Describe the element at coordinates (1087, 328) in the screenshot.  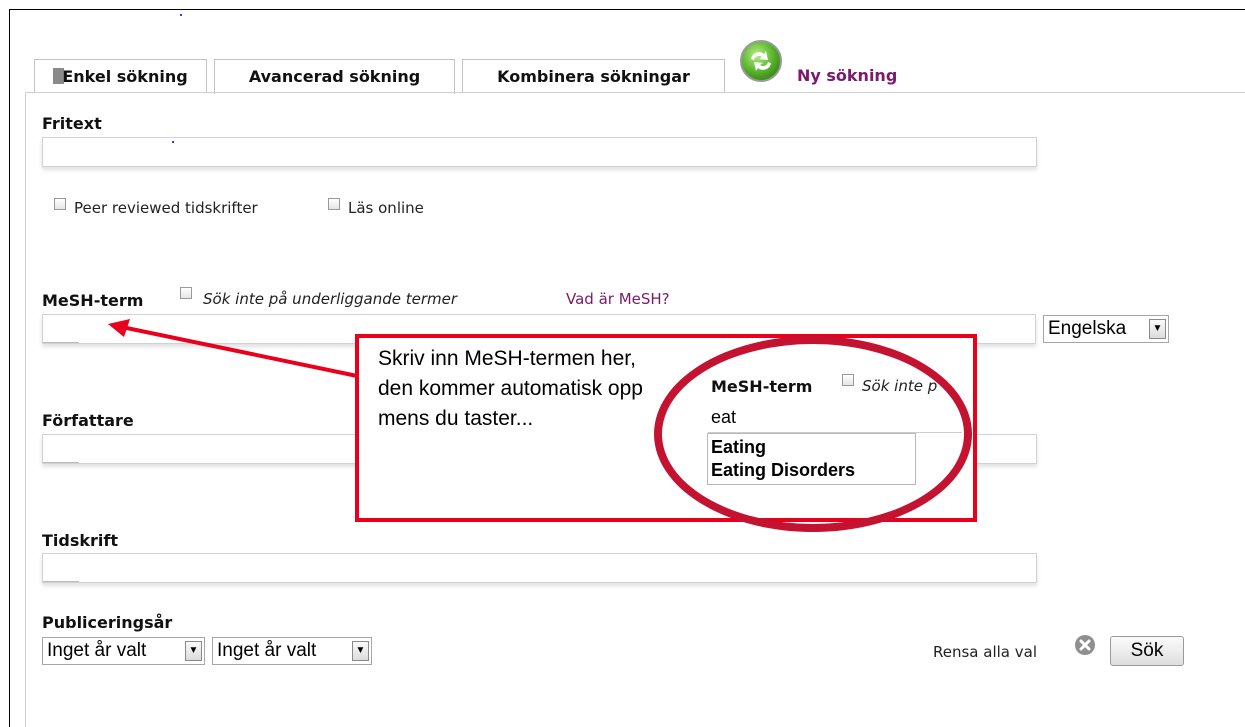
I see `mesh-language-value: Engelska` at that location.